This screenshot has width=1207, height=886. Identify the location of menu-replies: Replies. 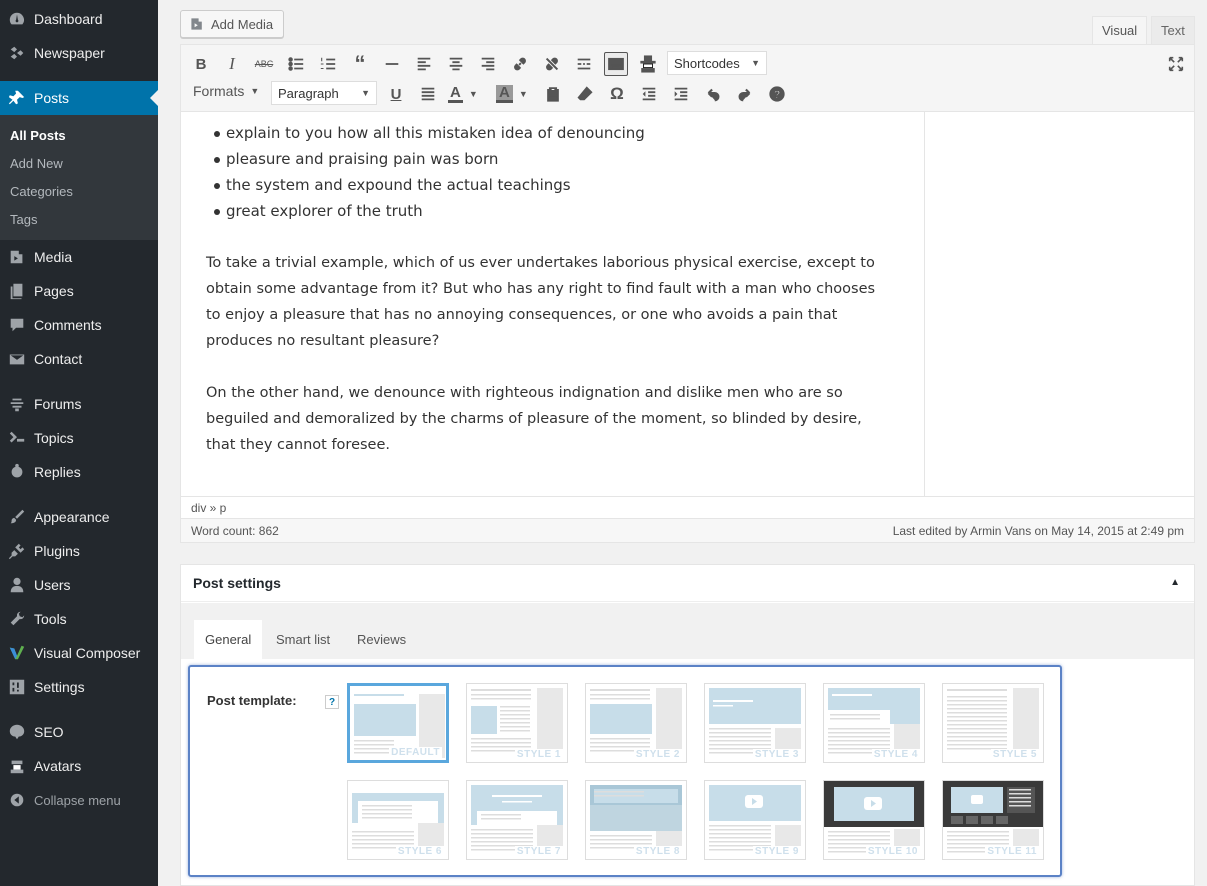
(79, 472).